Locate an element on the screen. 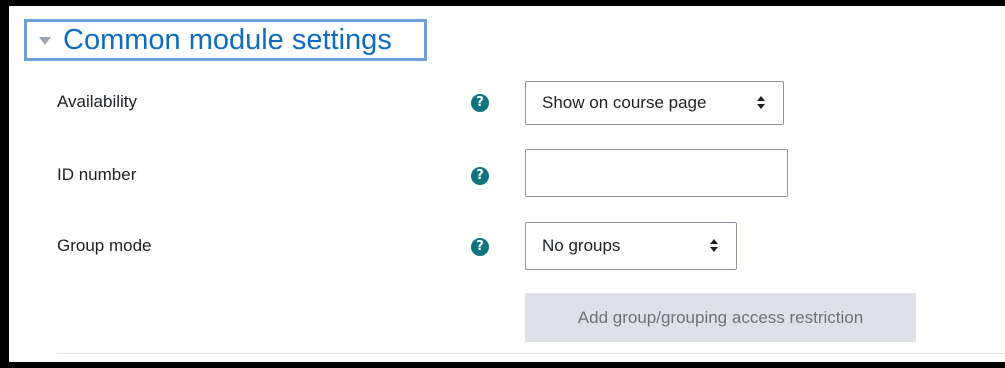 This screenshot has width=1005, height=368. availability-select: Show on course page is located at coordinates (654, 103).